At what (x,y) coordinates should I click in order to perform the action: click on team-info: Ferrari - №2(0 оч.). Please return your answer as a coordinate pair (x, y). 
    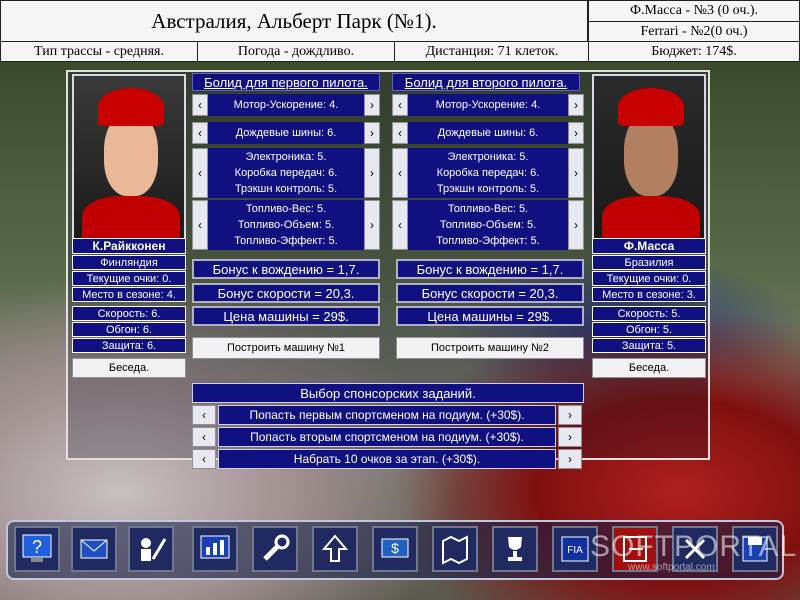
    Looking at the image, I should click on (694, 31).